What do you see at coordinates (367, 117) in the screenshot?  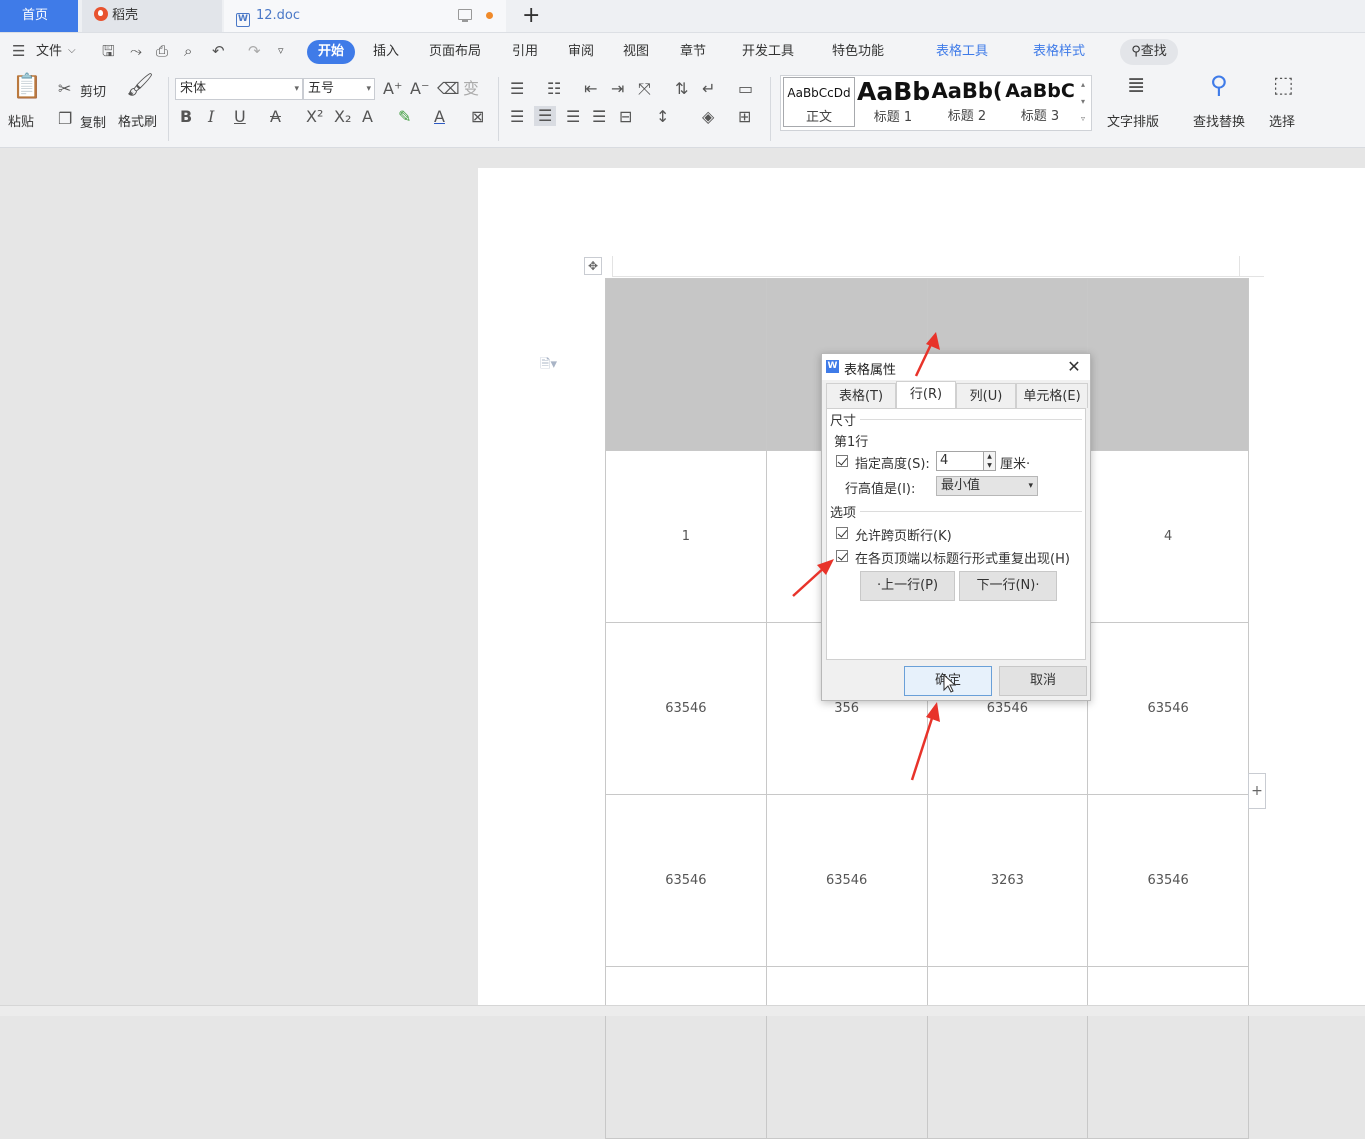 I see `text-effect-icon: A` at bounding box center [367, 117].